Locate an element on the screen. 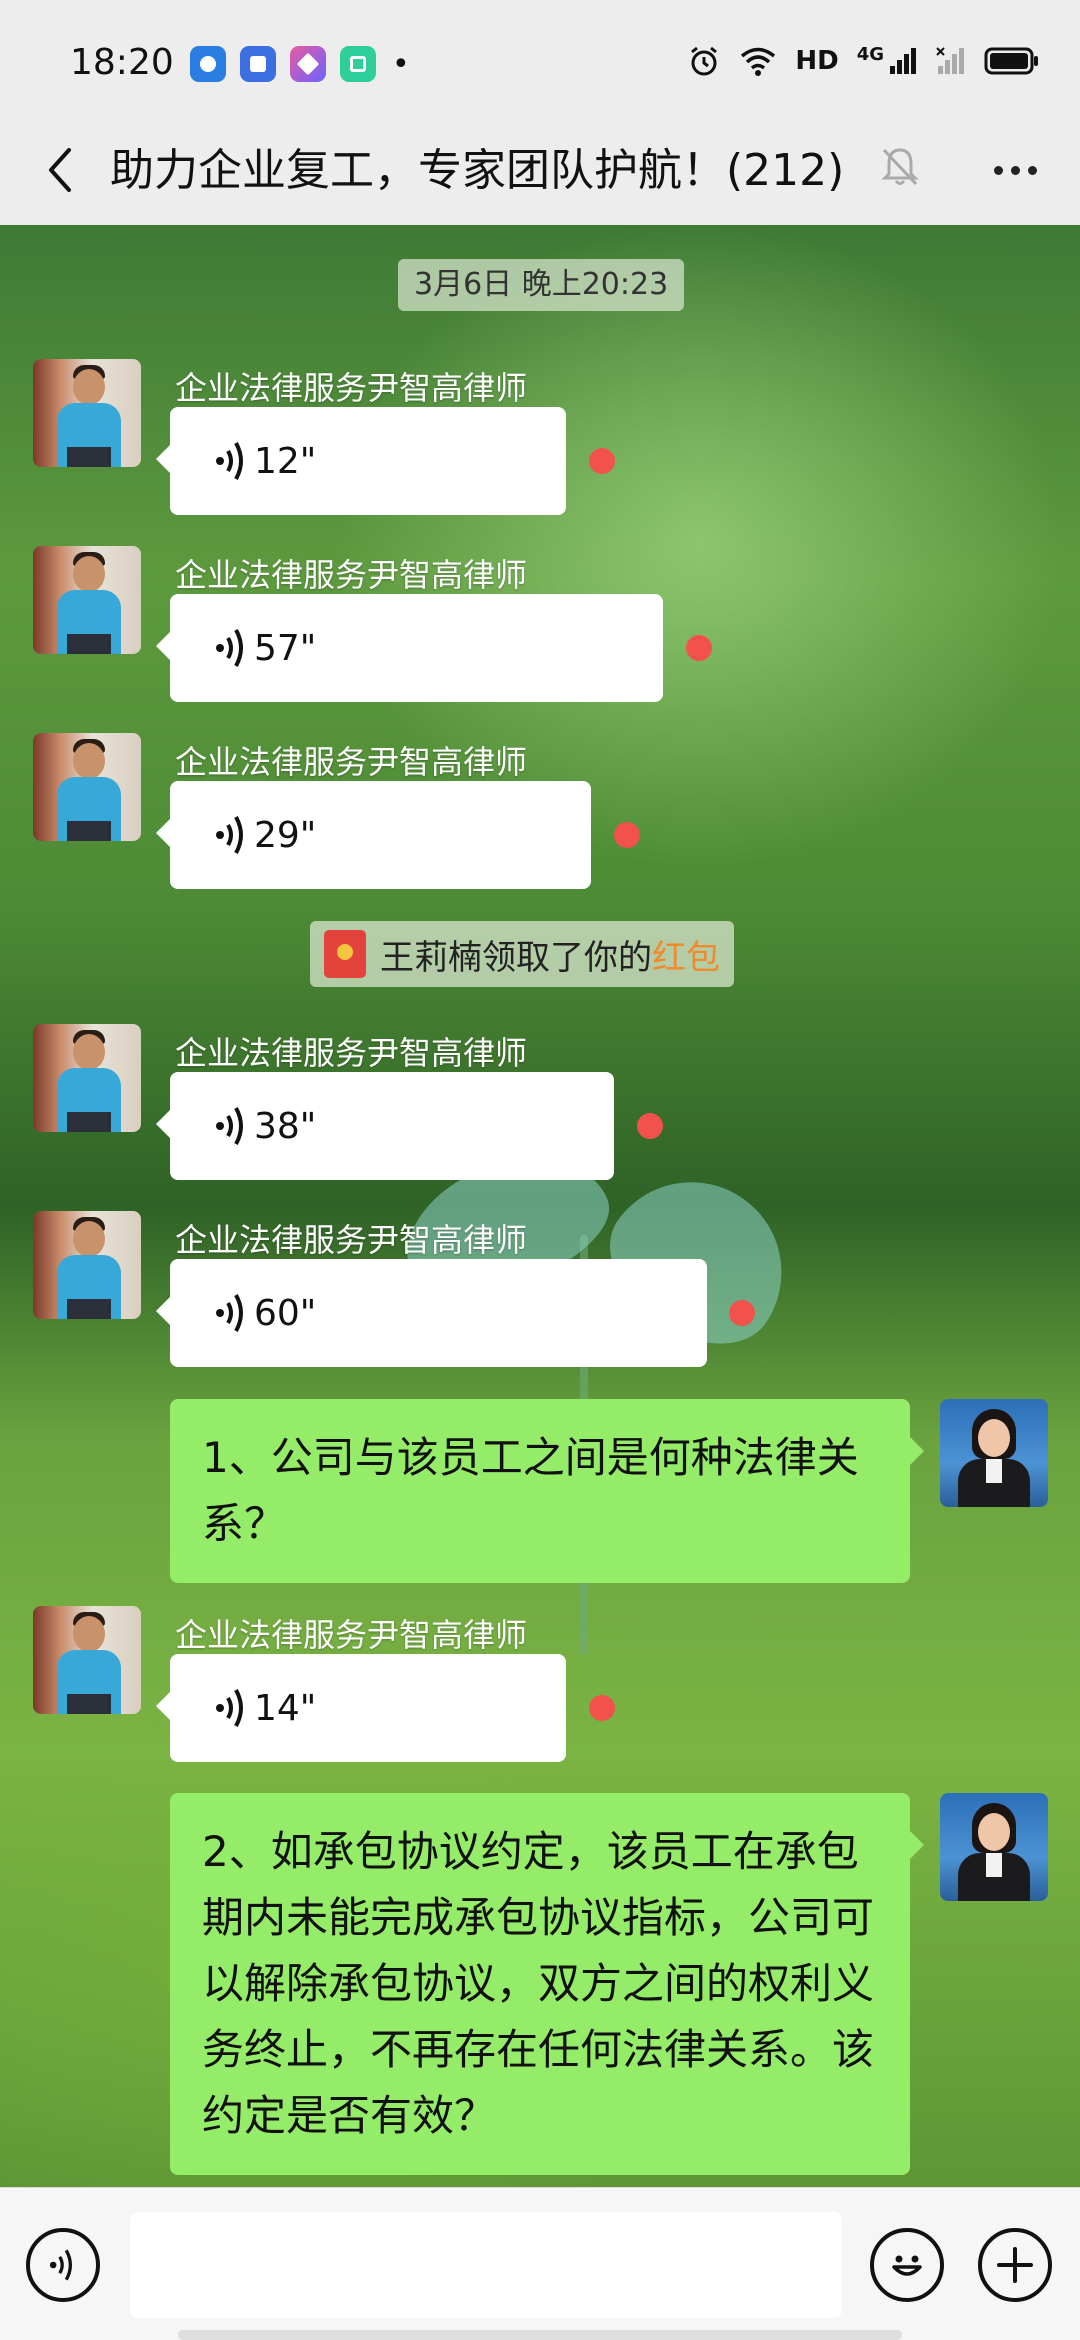 This screenshot has height=2340, width=1080. emoji-button is located at coordinates (907, 2265).